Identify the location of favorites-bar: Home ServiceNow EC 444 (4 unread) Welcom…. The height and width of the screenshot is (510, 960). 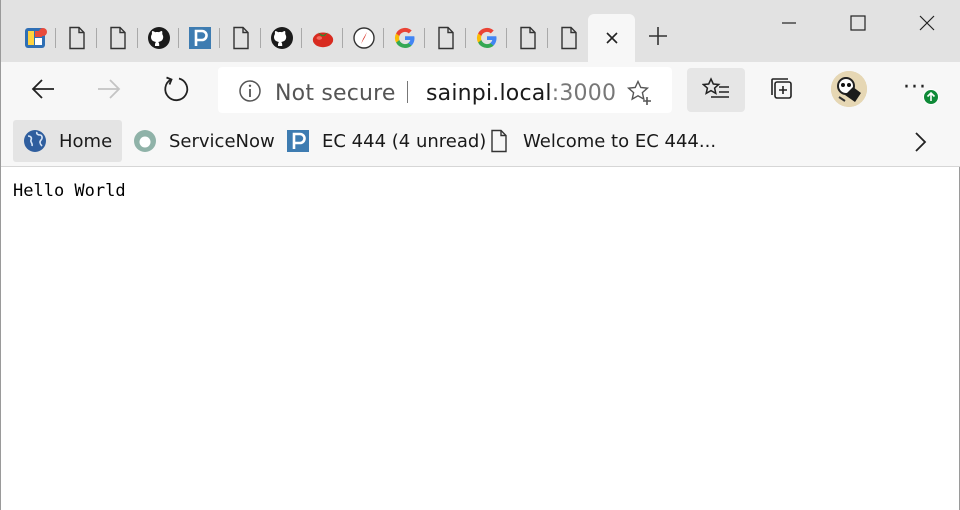
(480, 141).